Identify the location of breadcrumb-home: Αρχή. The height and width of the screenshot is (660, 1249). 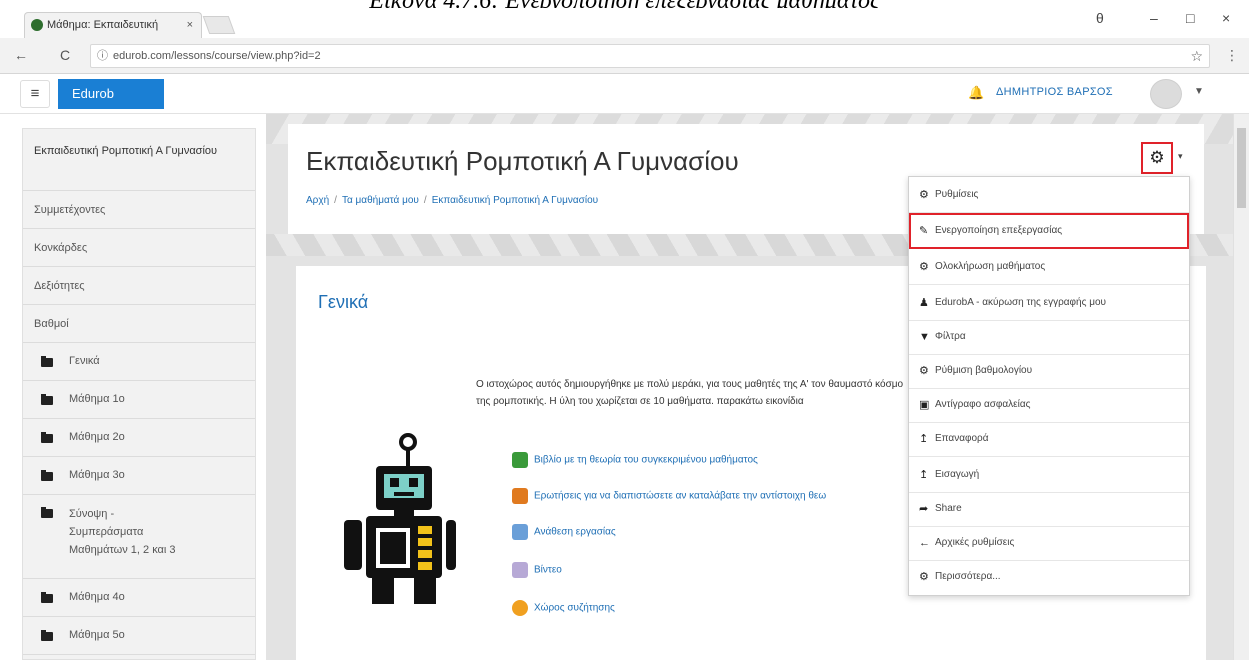
(317, 200).